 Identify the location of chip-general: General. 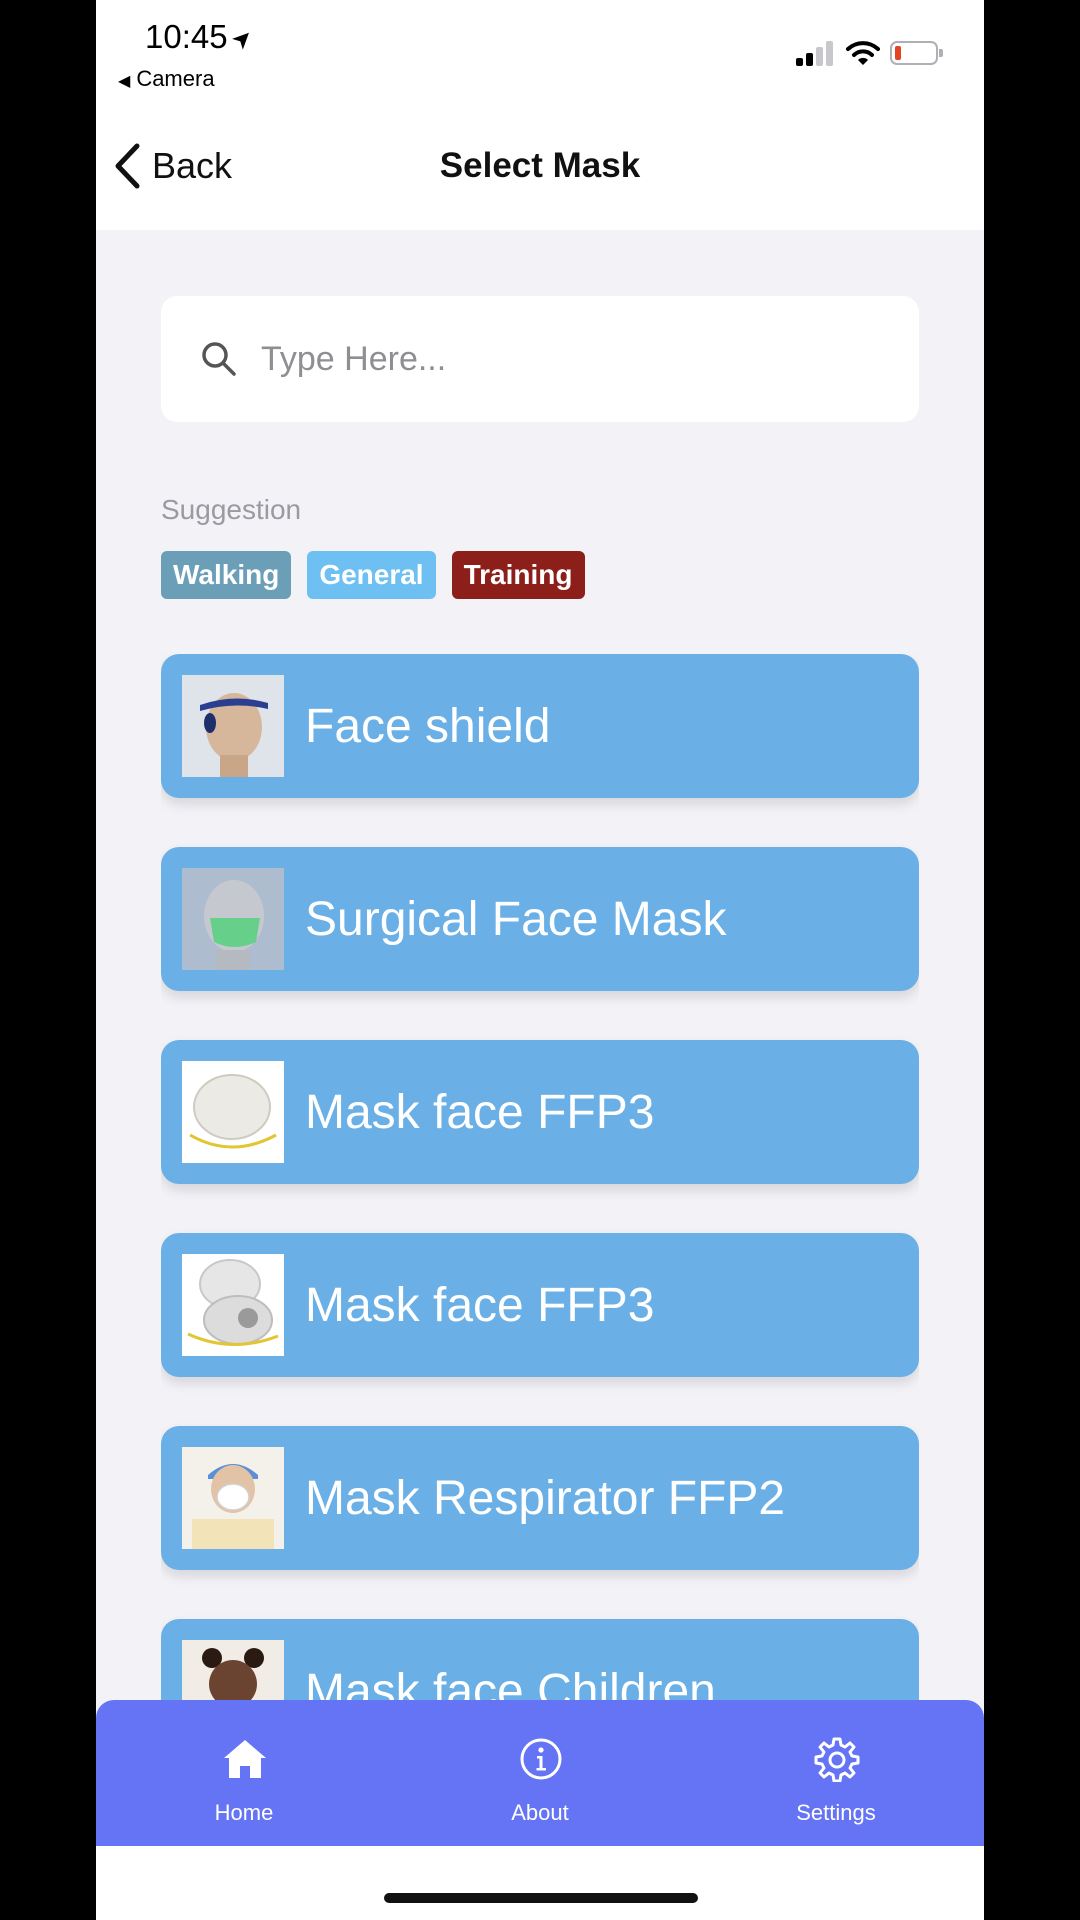
(371, 575).